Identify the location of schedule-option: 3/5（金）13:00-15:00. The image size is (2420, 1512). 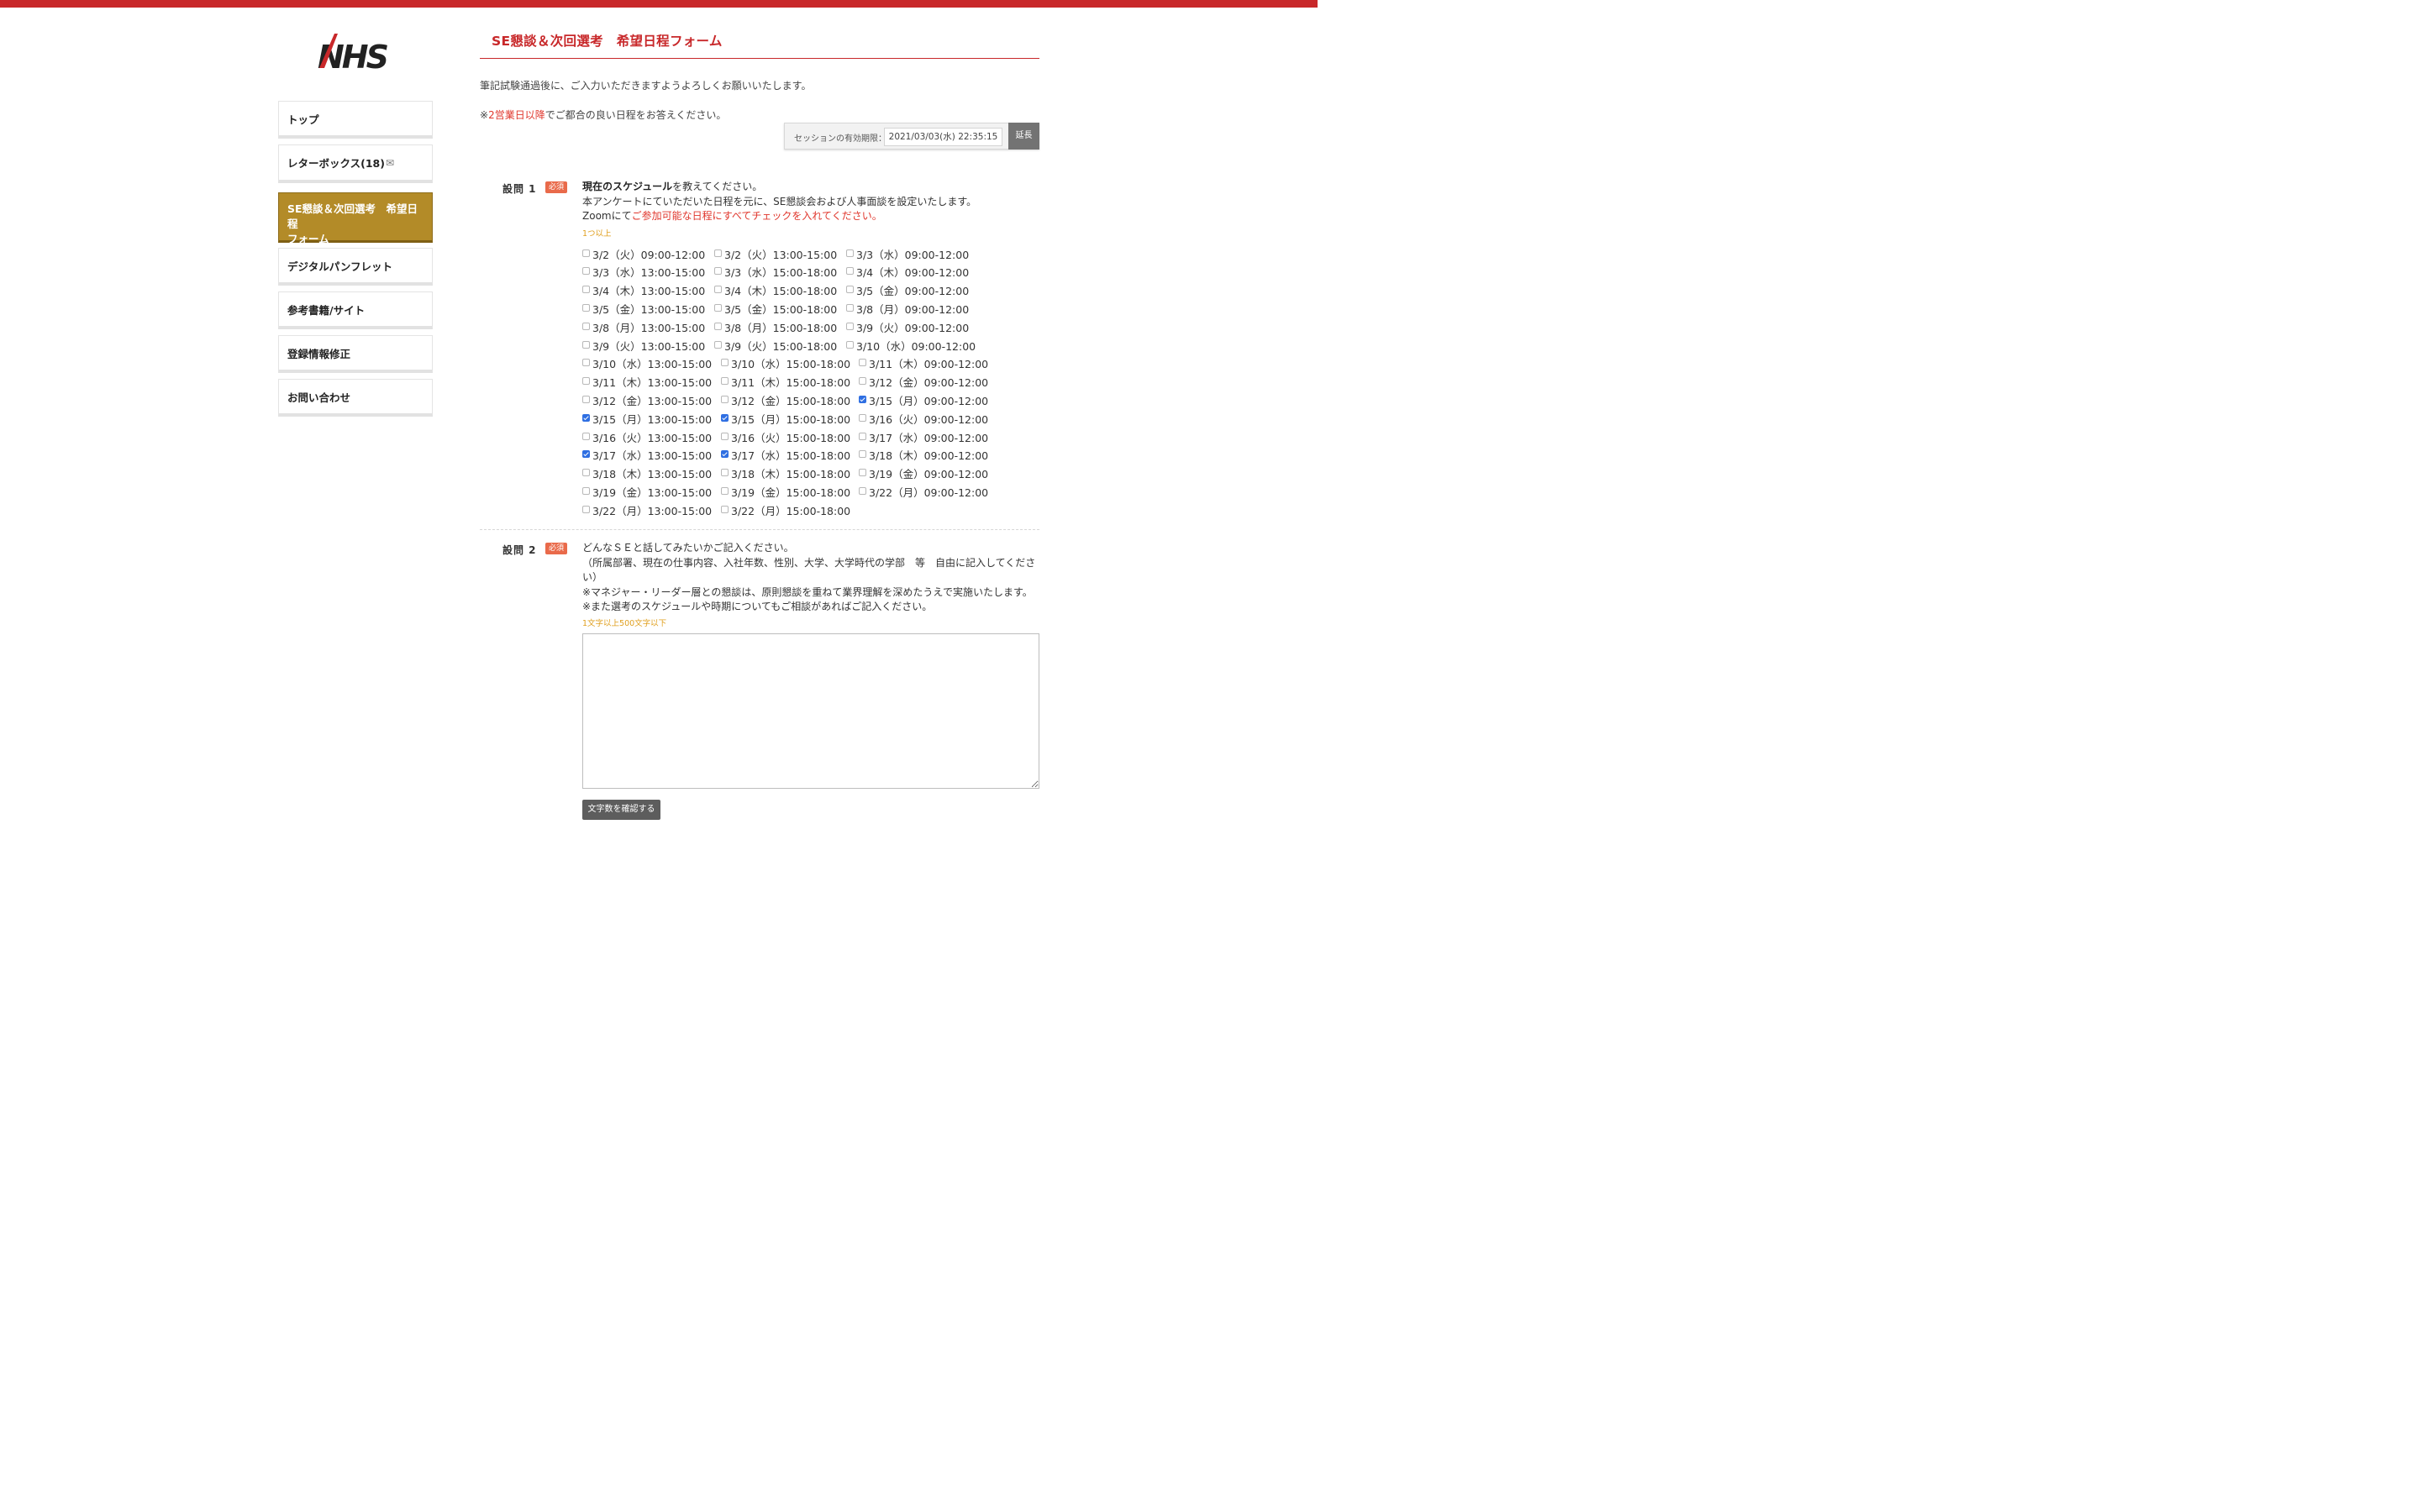
(643, 308).